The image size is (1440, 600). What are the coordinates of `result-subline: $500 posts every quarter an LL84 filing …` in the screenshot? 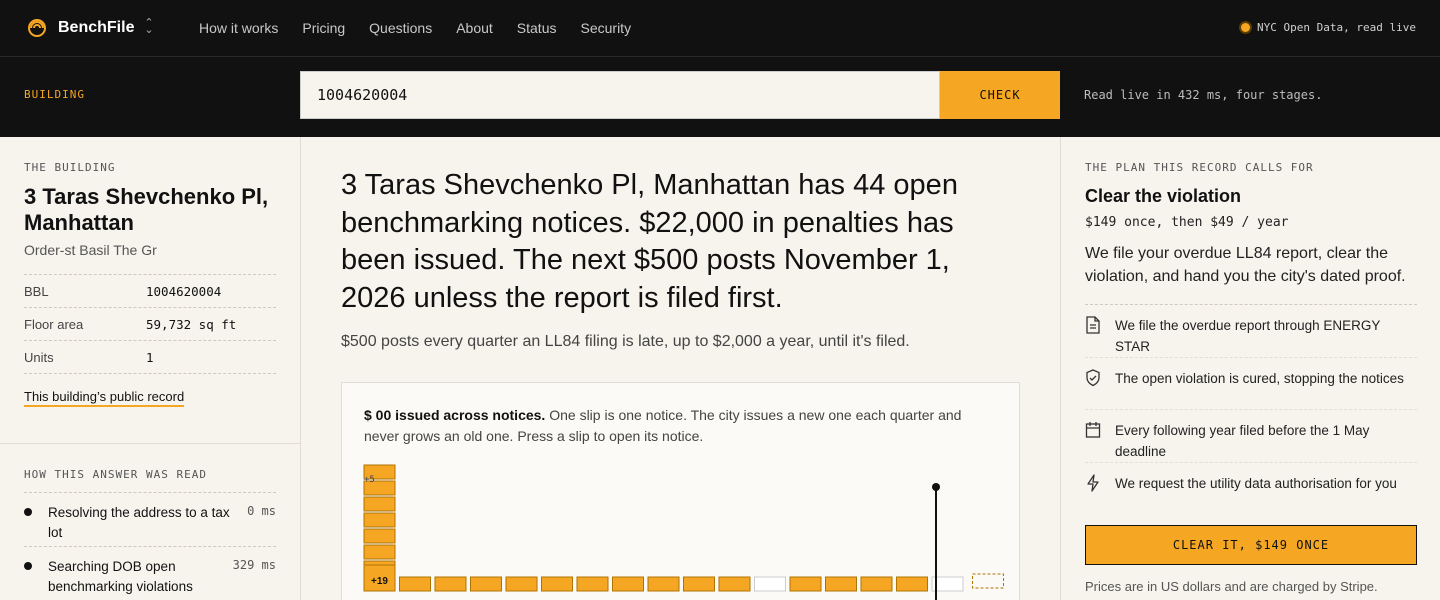 It's located at (625, 341).